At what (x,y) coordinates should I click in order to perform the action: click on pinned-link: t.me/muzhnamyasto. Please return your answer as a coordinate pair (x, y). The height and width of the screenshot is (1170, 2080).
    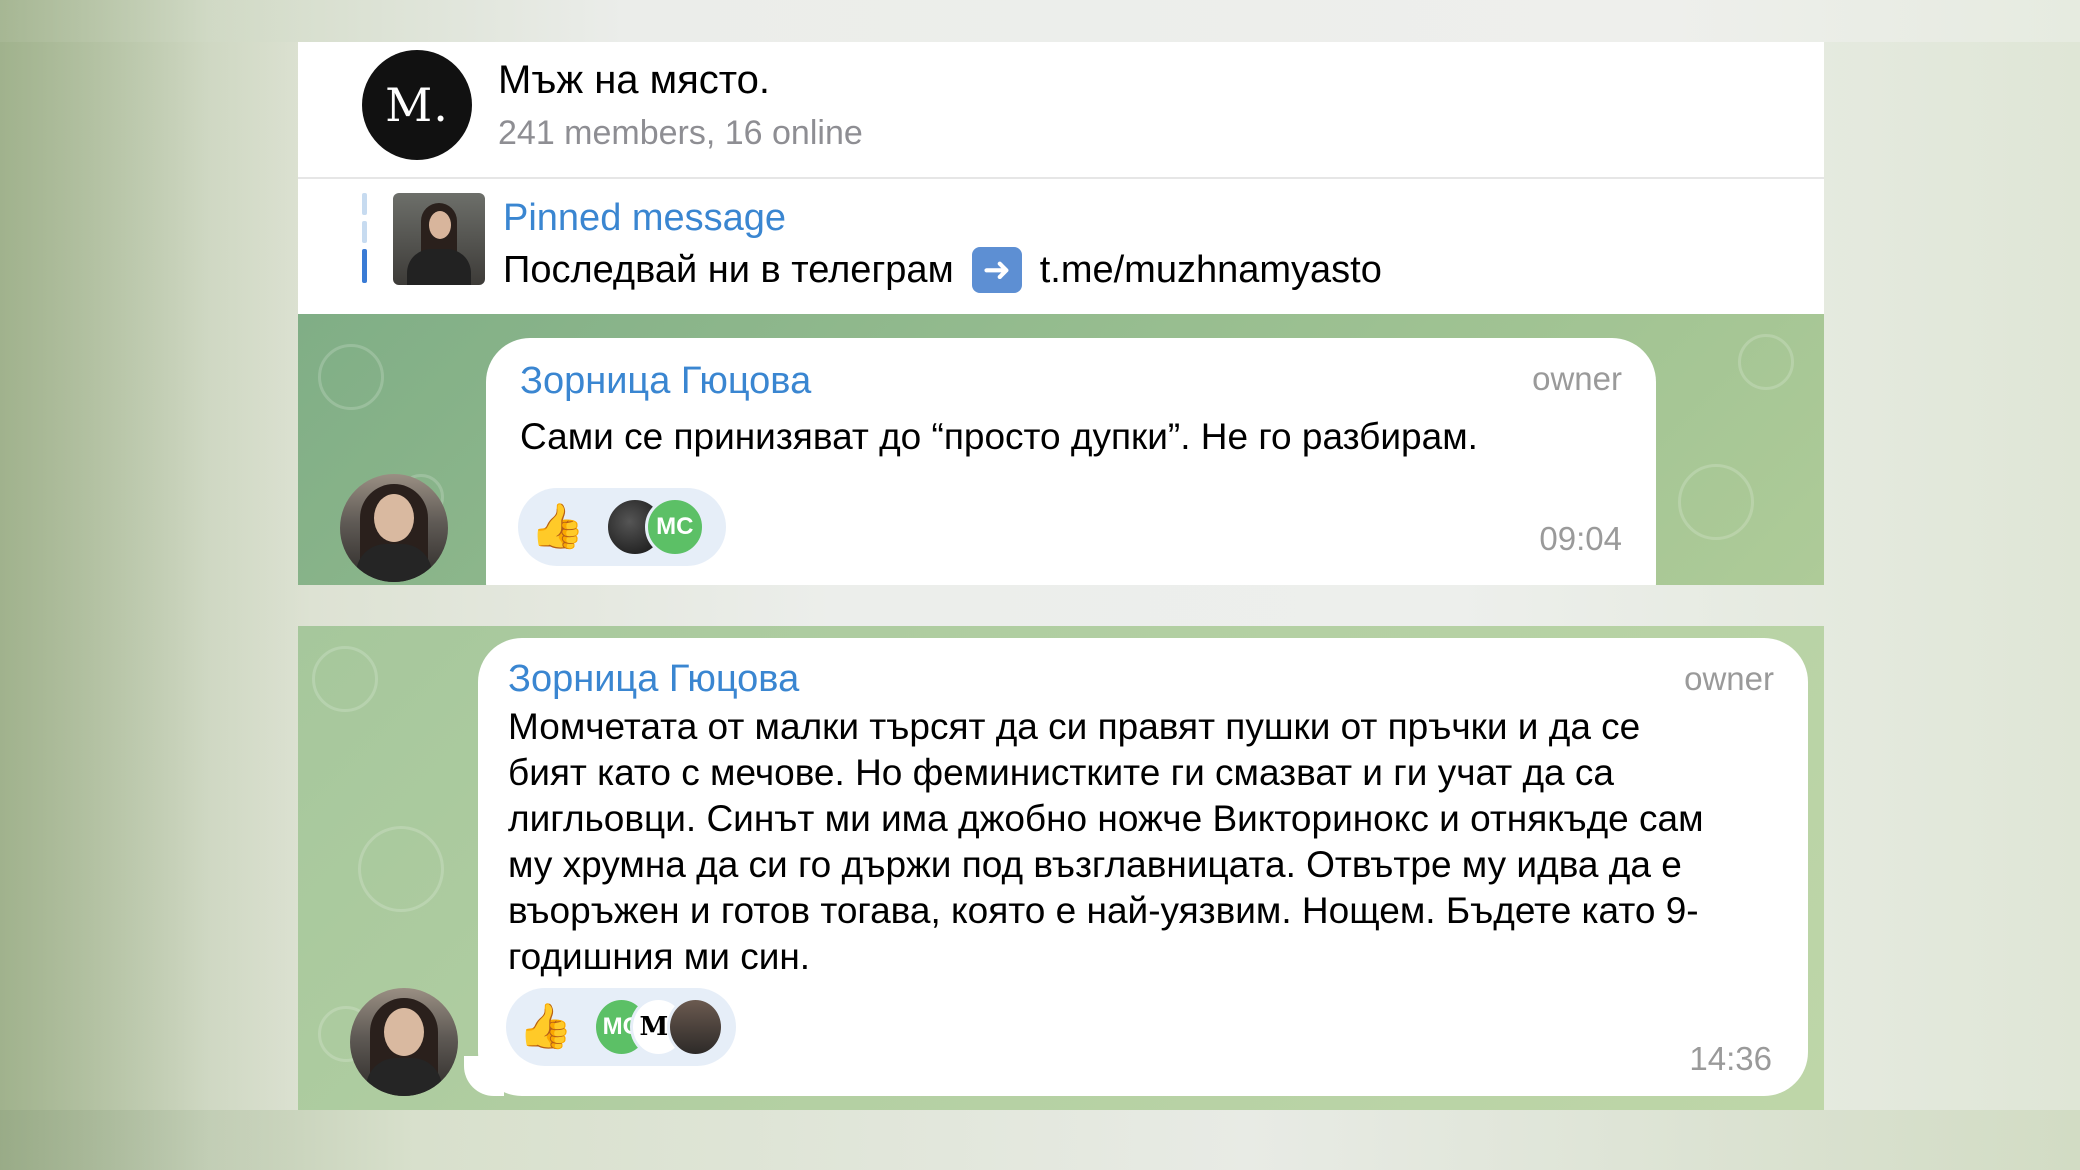
    Looking at the image, I should click on (1211, 270).